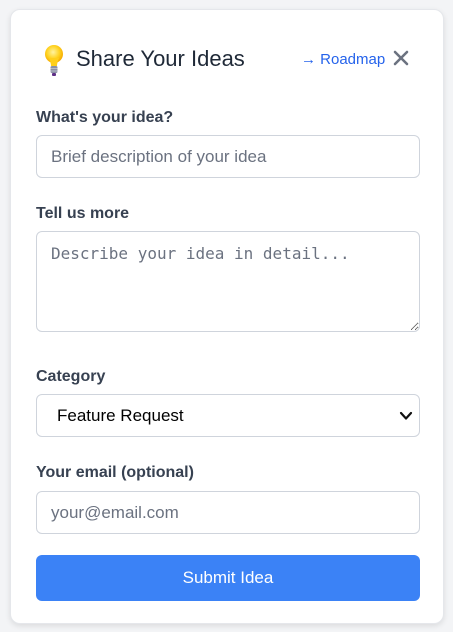 Image resolution: width=453 pixels, height=632 pixels. I want to click on idea-label: What's your idea?, so click(105, 117).